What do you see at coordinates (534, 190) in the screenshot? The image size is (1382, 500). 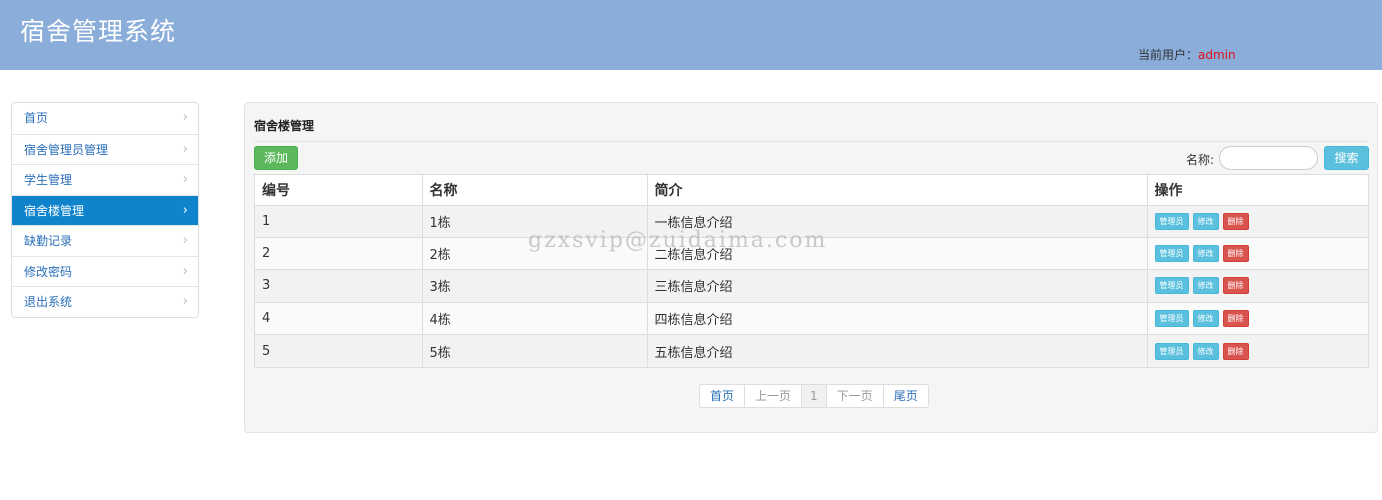 I see `column-header-name: 名称` at bounding box center [534, 190].